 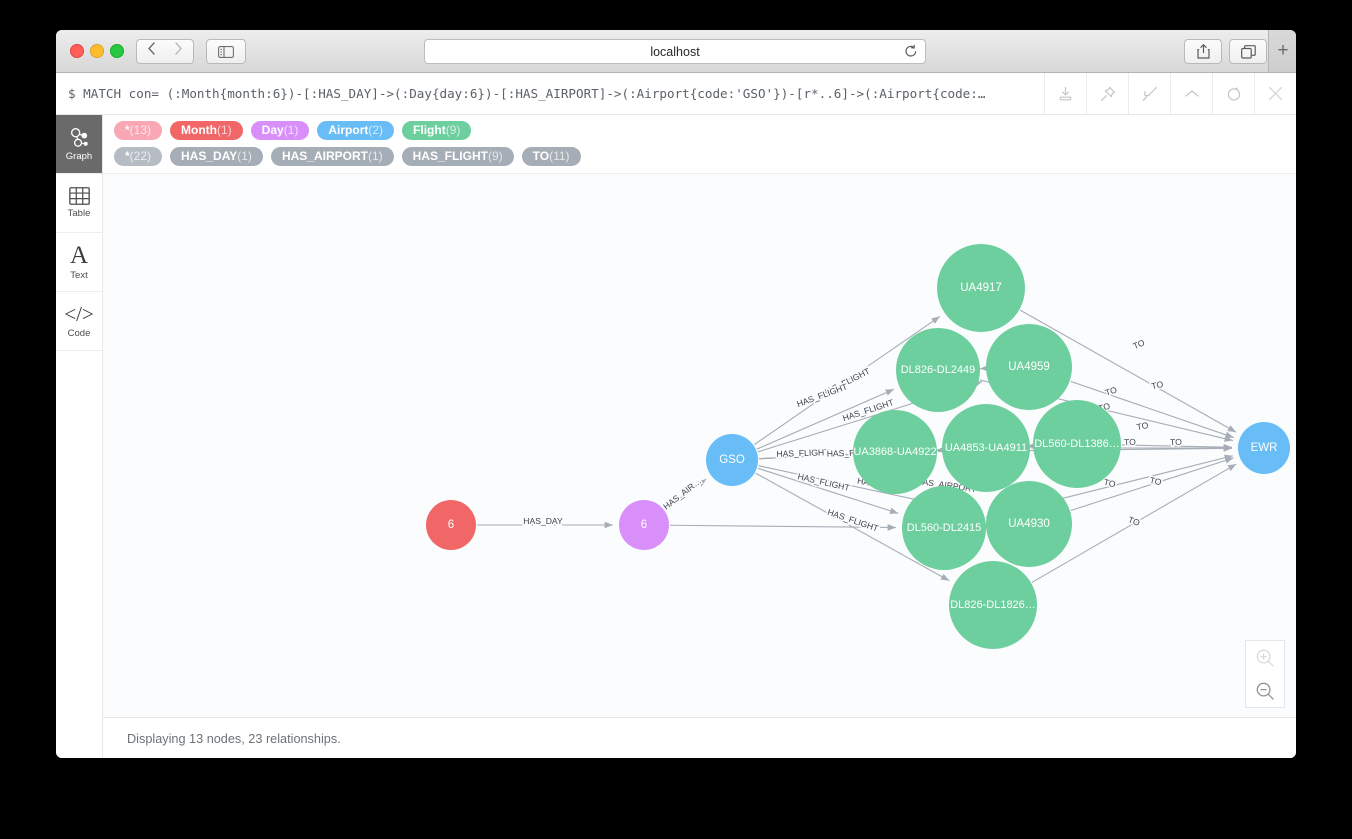 I want to click on collapse-button, so click(x=1149, y=93).